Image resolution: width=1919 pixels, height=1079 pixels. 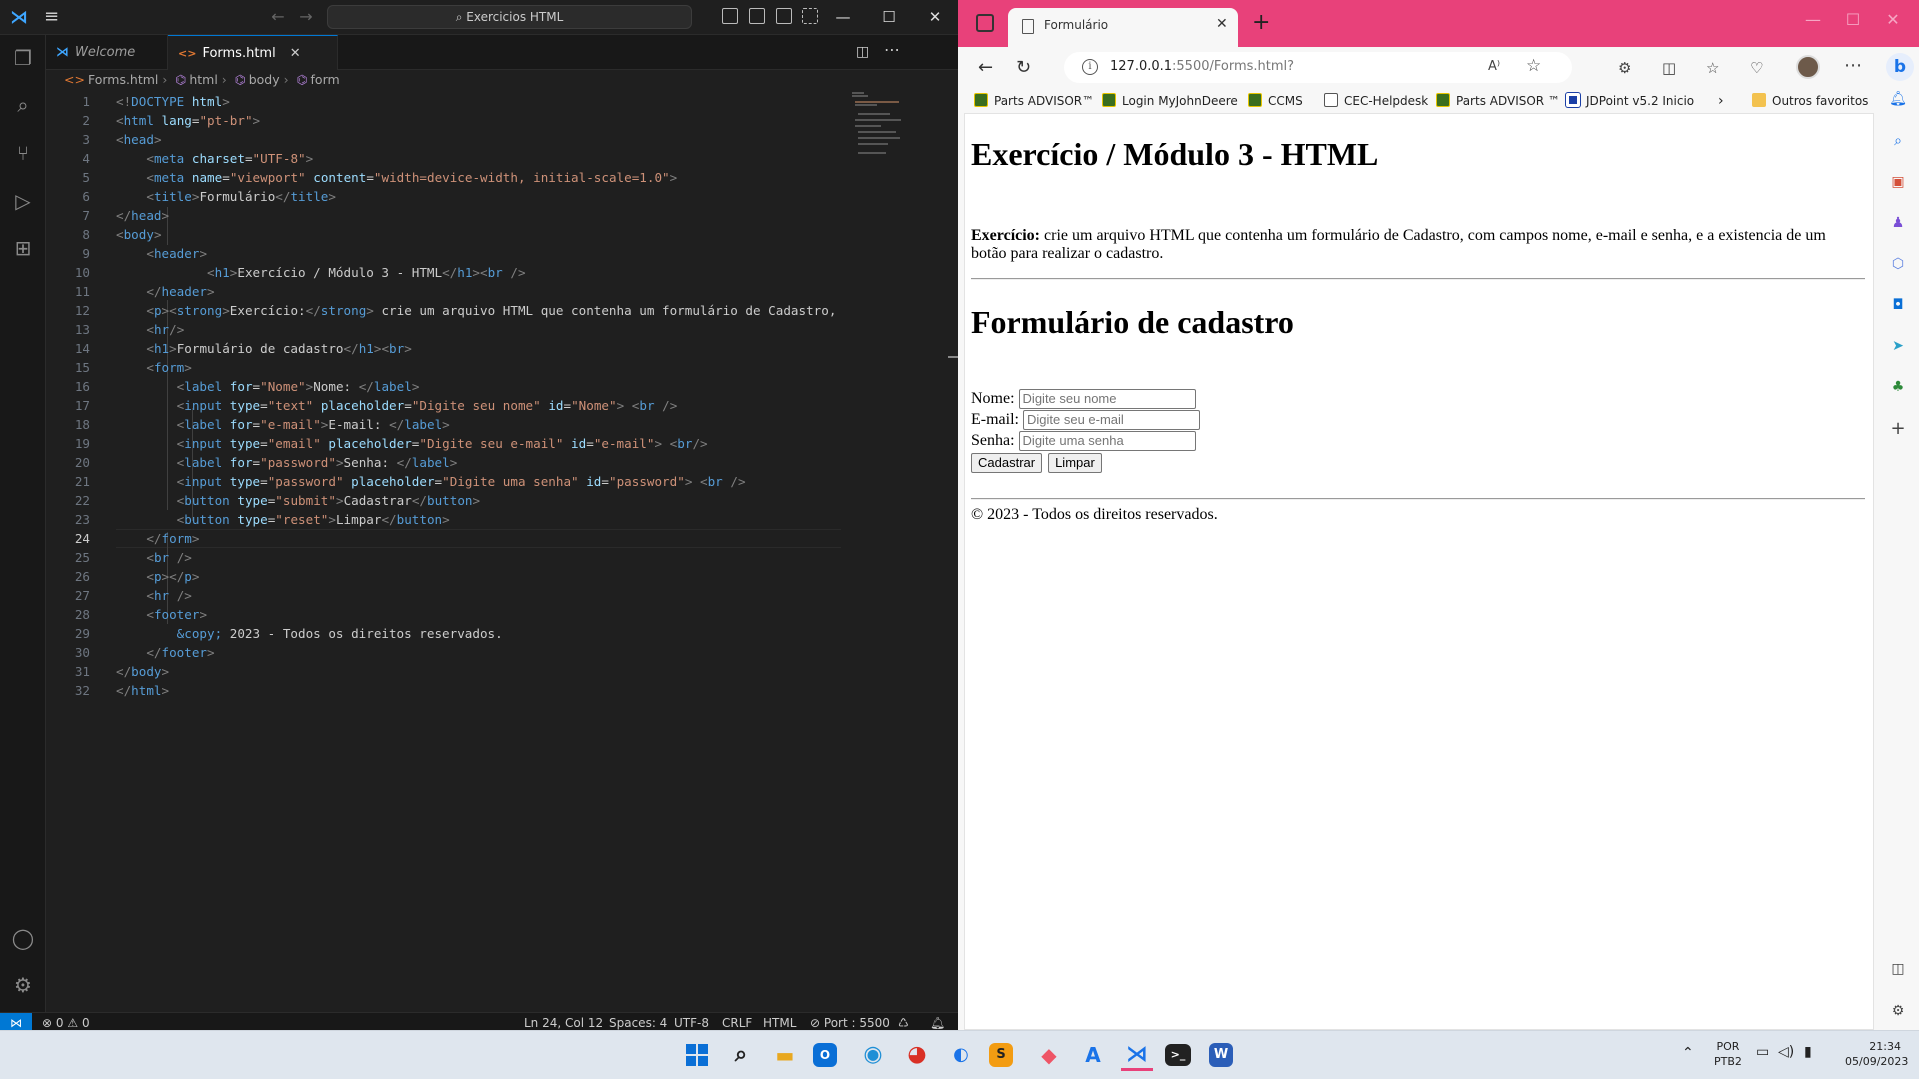 What do you see at coordinates (961, 1055) in the screenshot?
I see `app-icon: ◐` at bounding box center [961, 1055].